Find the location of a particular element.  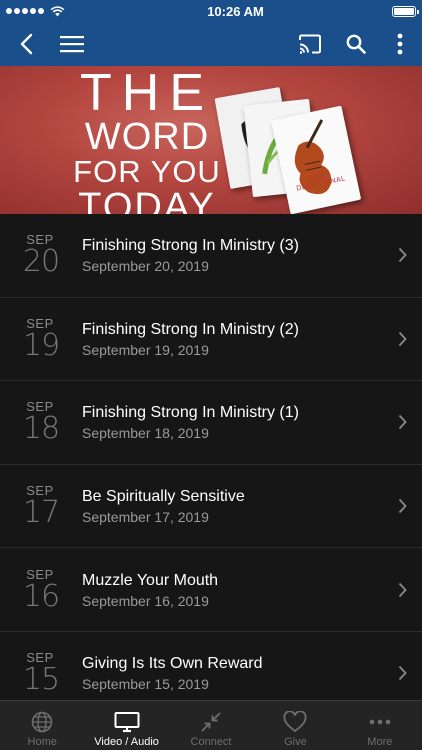

signal-icon is located at coordinates (35, 11).